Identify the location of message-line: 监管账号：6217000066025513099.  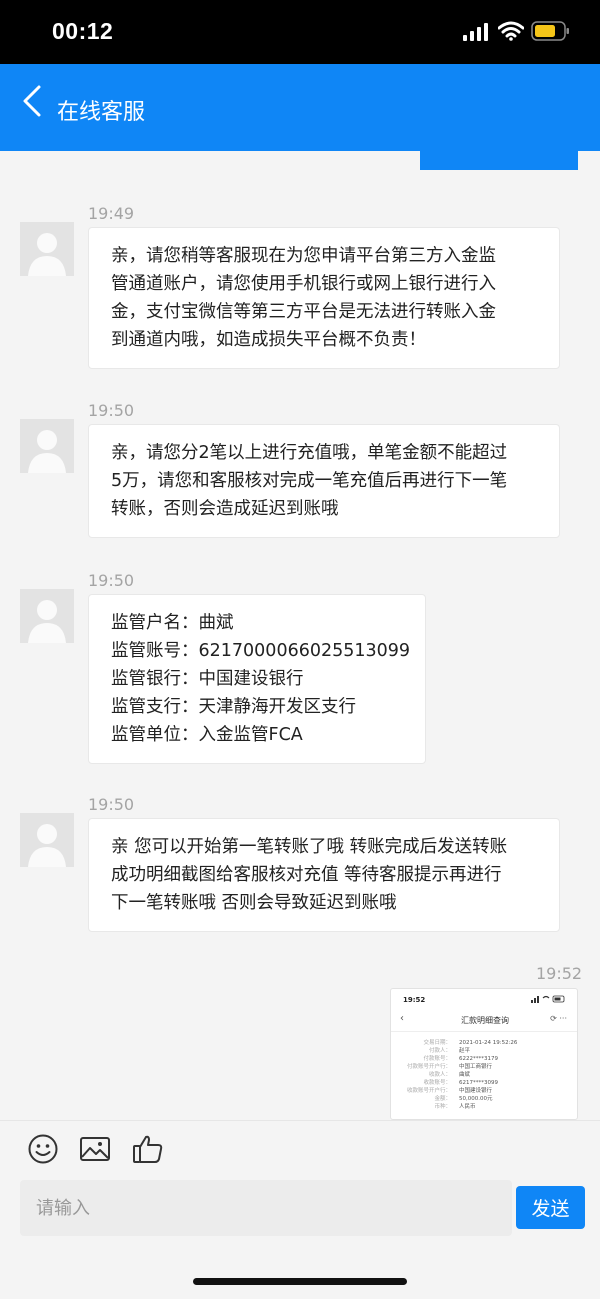
(261, 651).